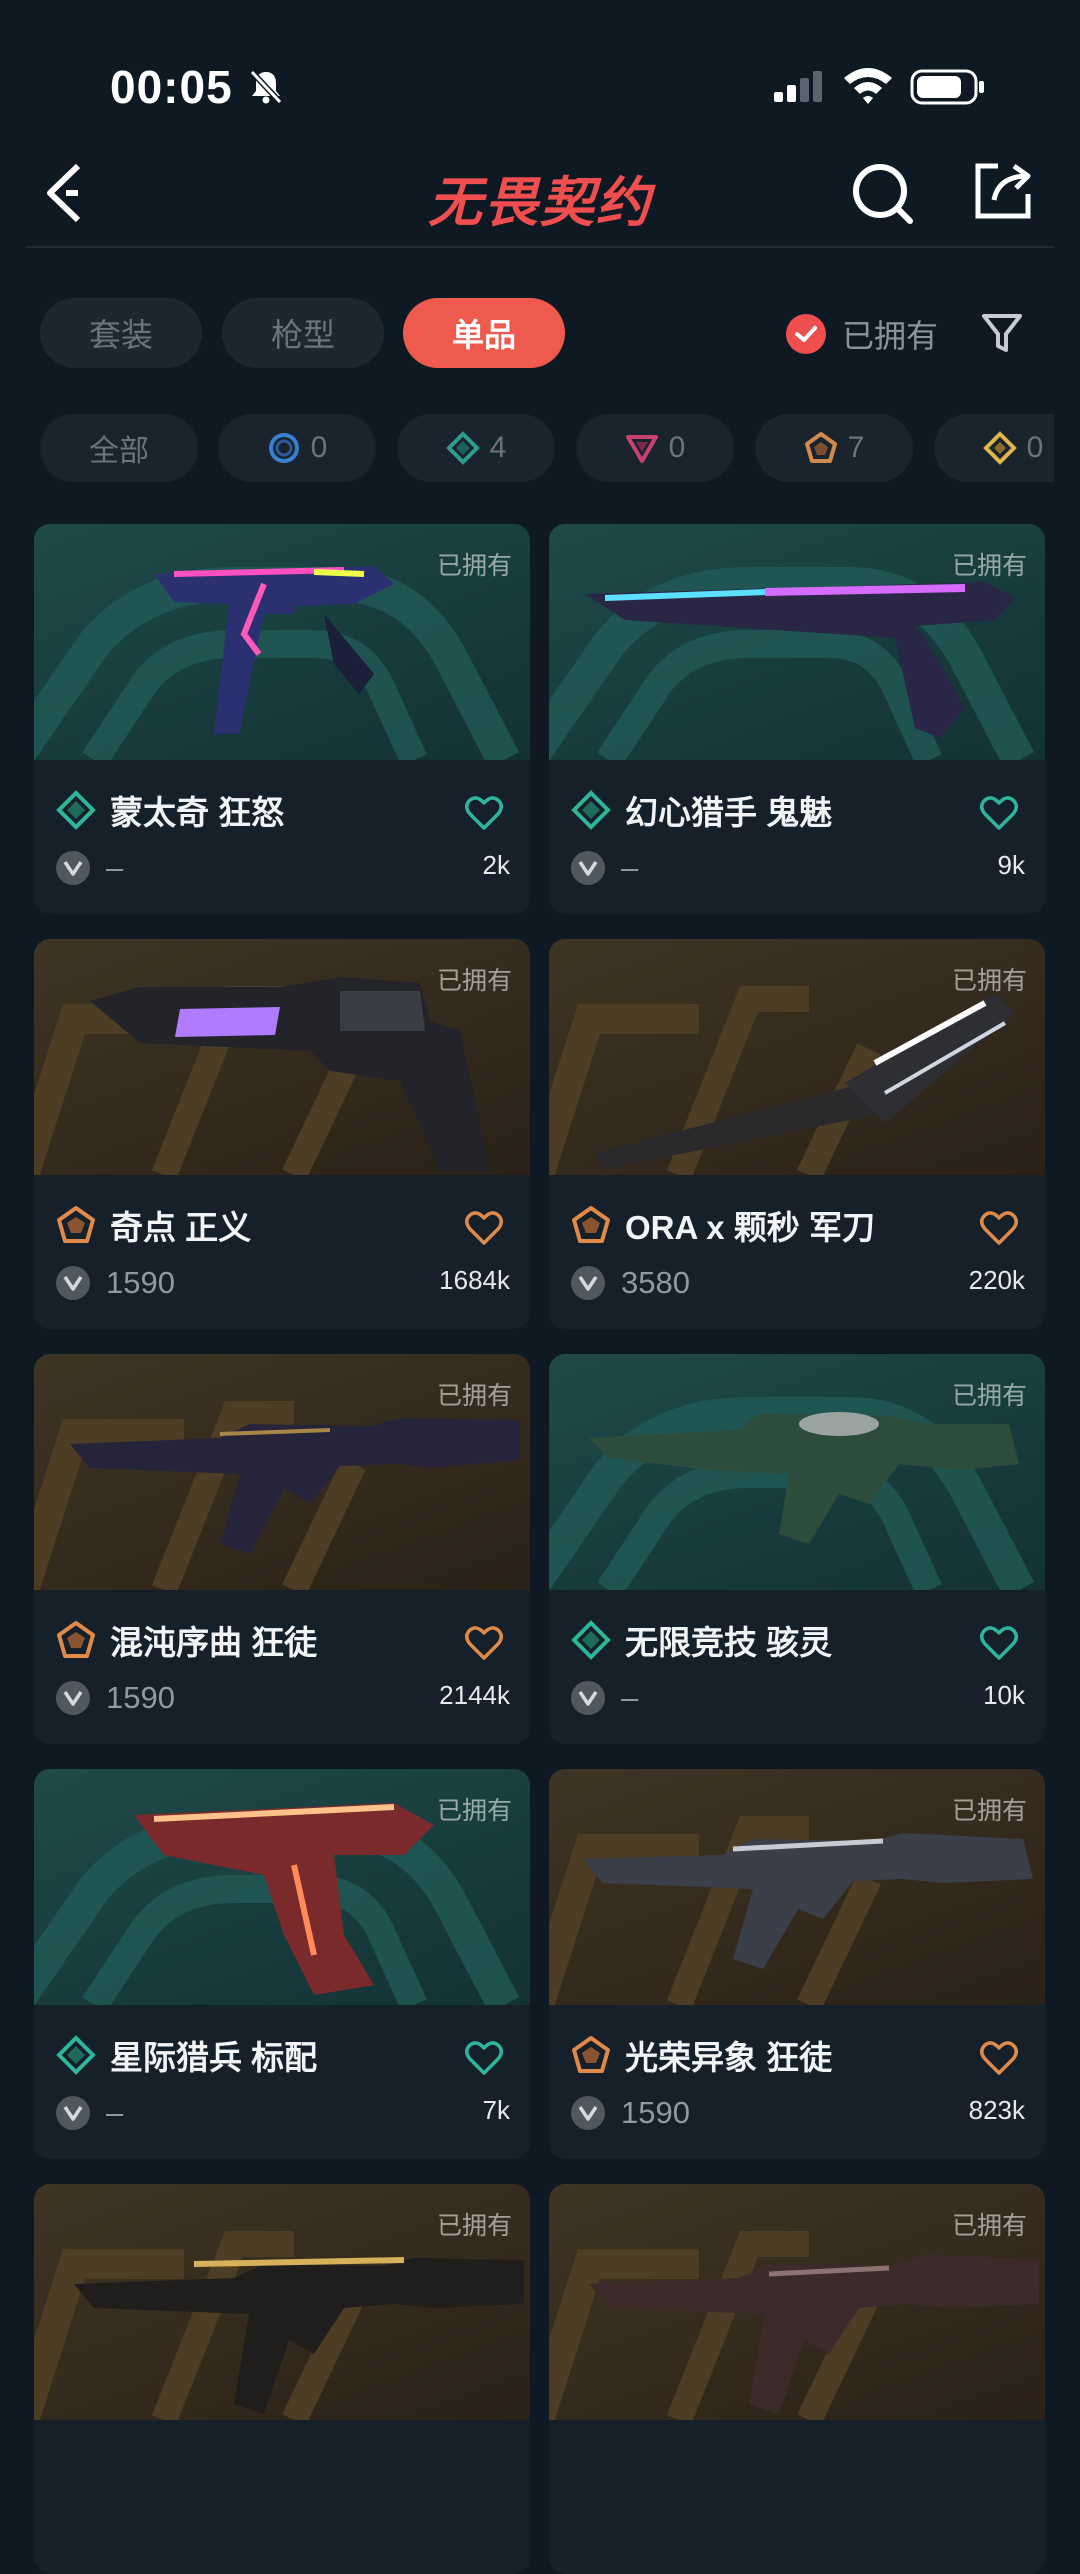 Image resolution: width=1080 pixels, height=2574 pixels. I want to click on item-title-row: 无限竞技 骇灵, so click(701, 1640).